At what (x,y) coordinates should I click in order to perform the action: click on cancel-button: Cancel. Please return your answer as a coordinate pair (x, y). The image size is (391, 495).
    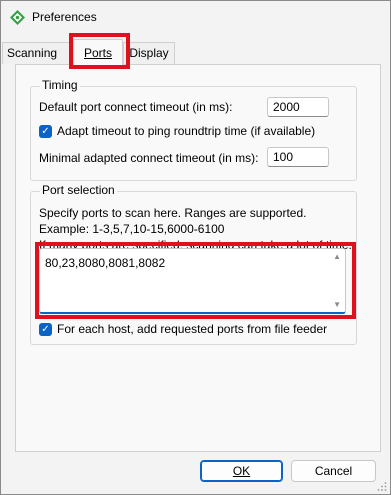
    Looking at the image, I should click on (333, 471).